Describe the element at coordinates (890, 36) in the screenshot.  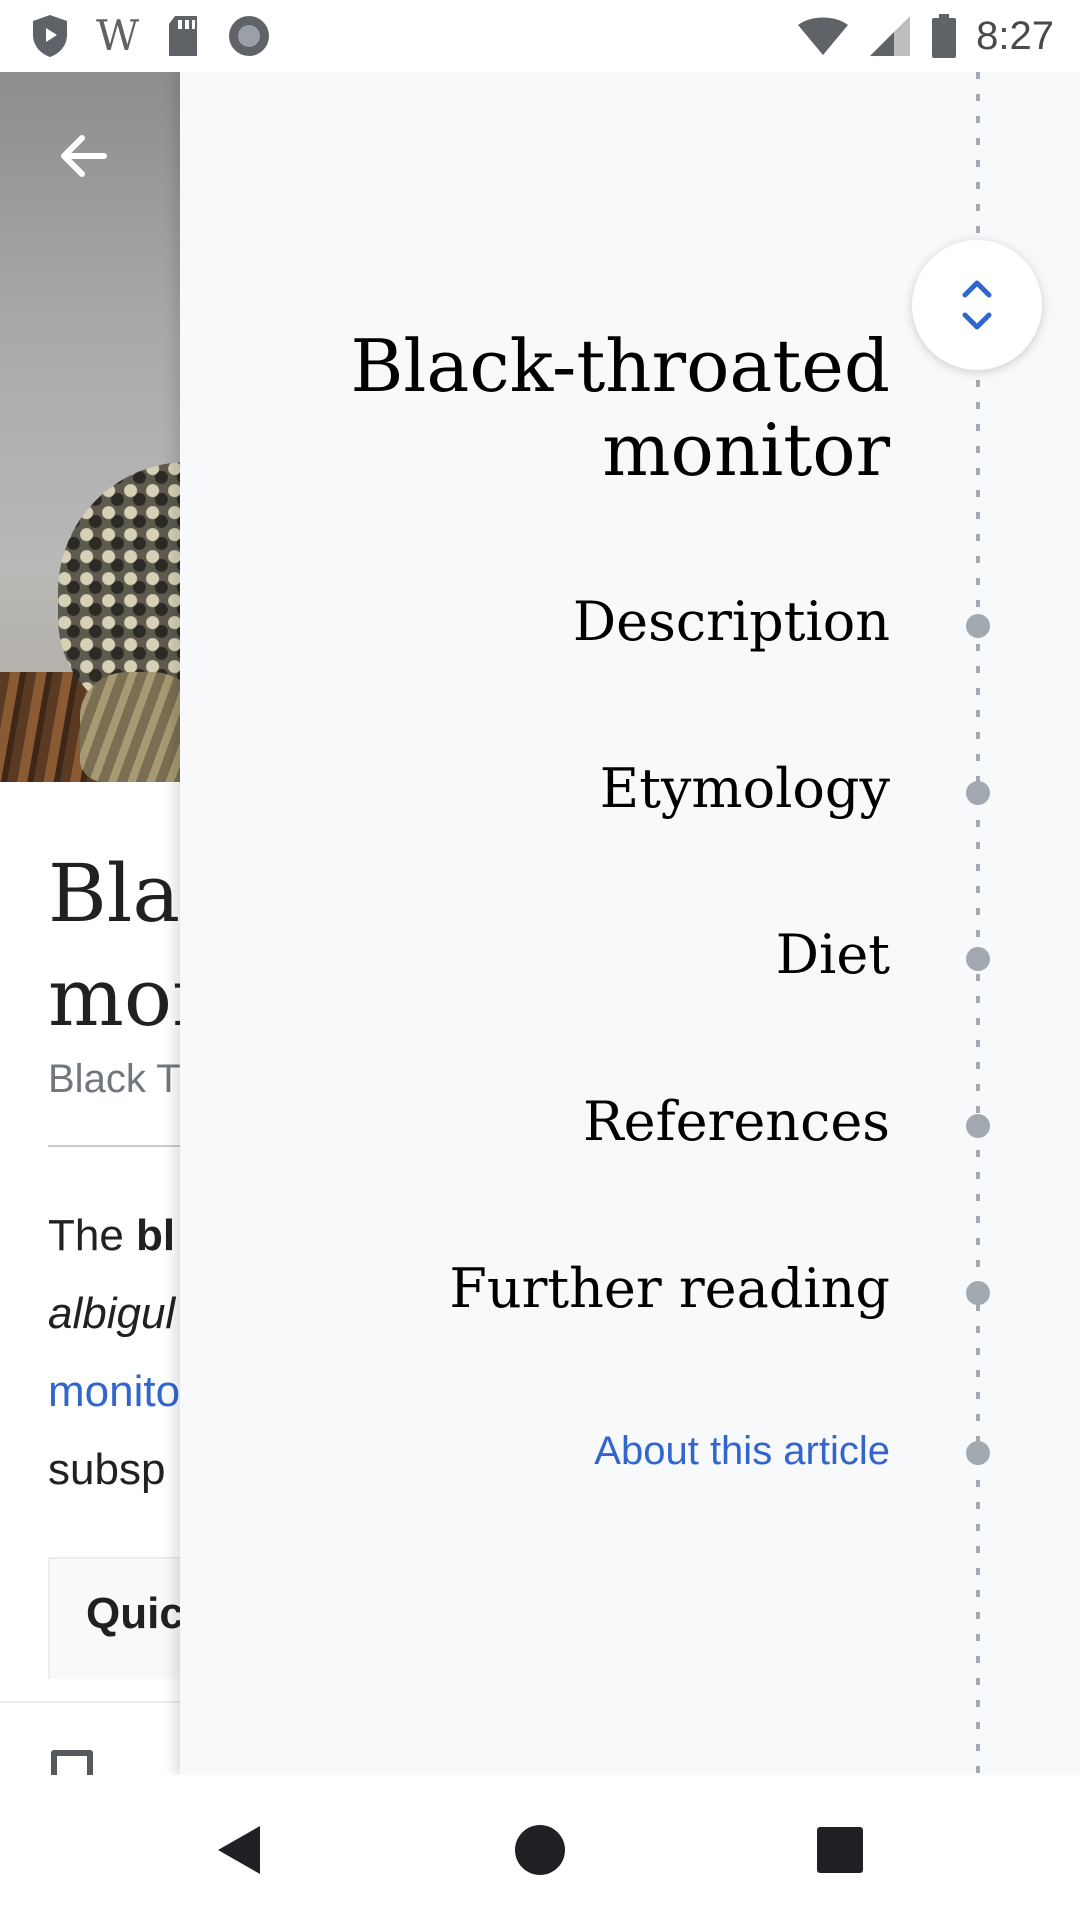
I see `signal-icon` at that location.